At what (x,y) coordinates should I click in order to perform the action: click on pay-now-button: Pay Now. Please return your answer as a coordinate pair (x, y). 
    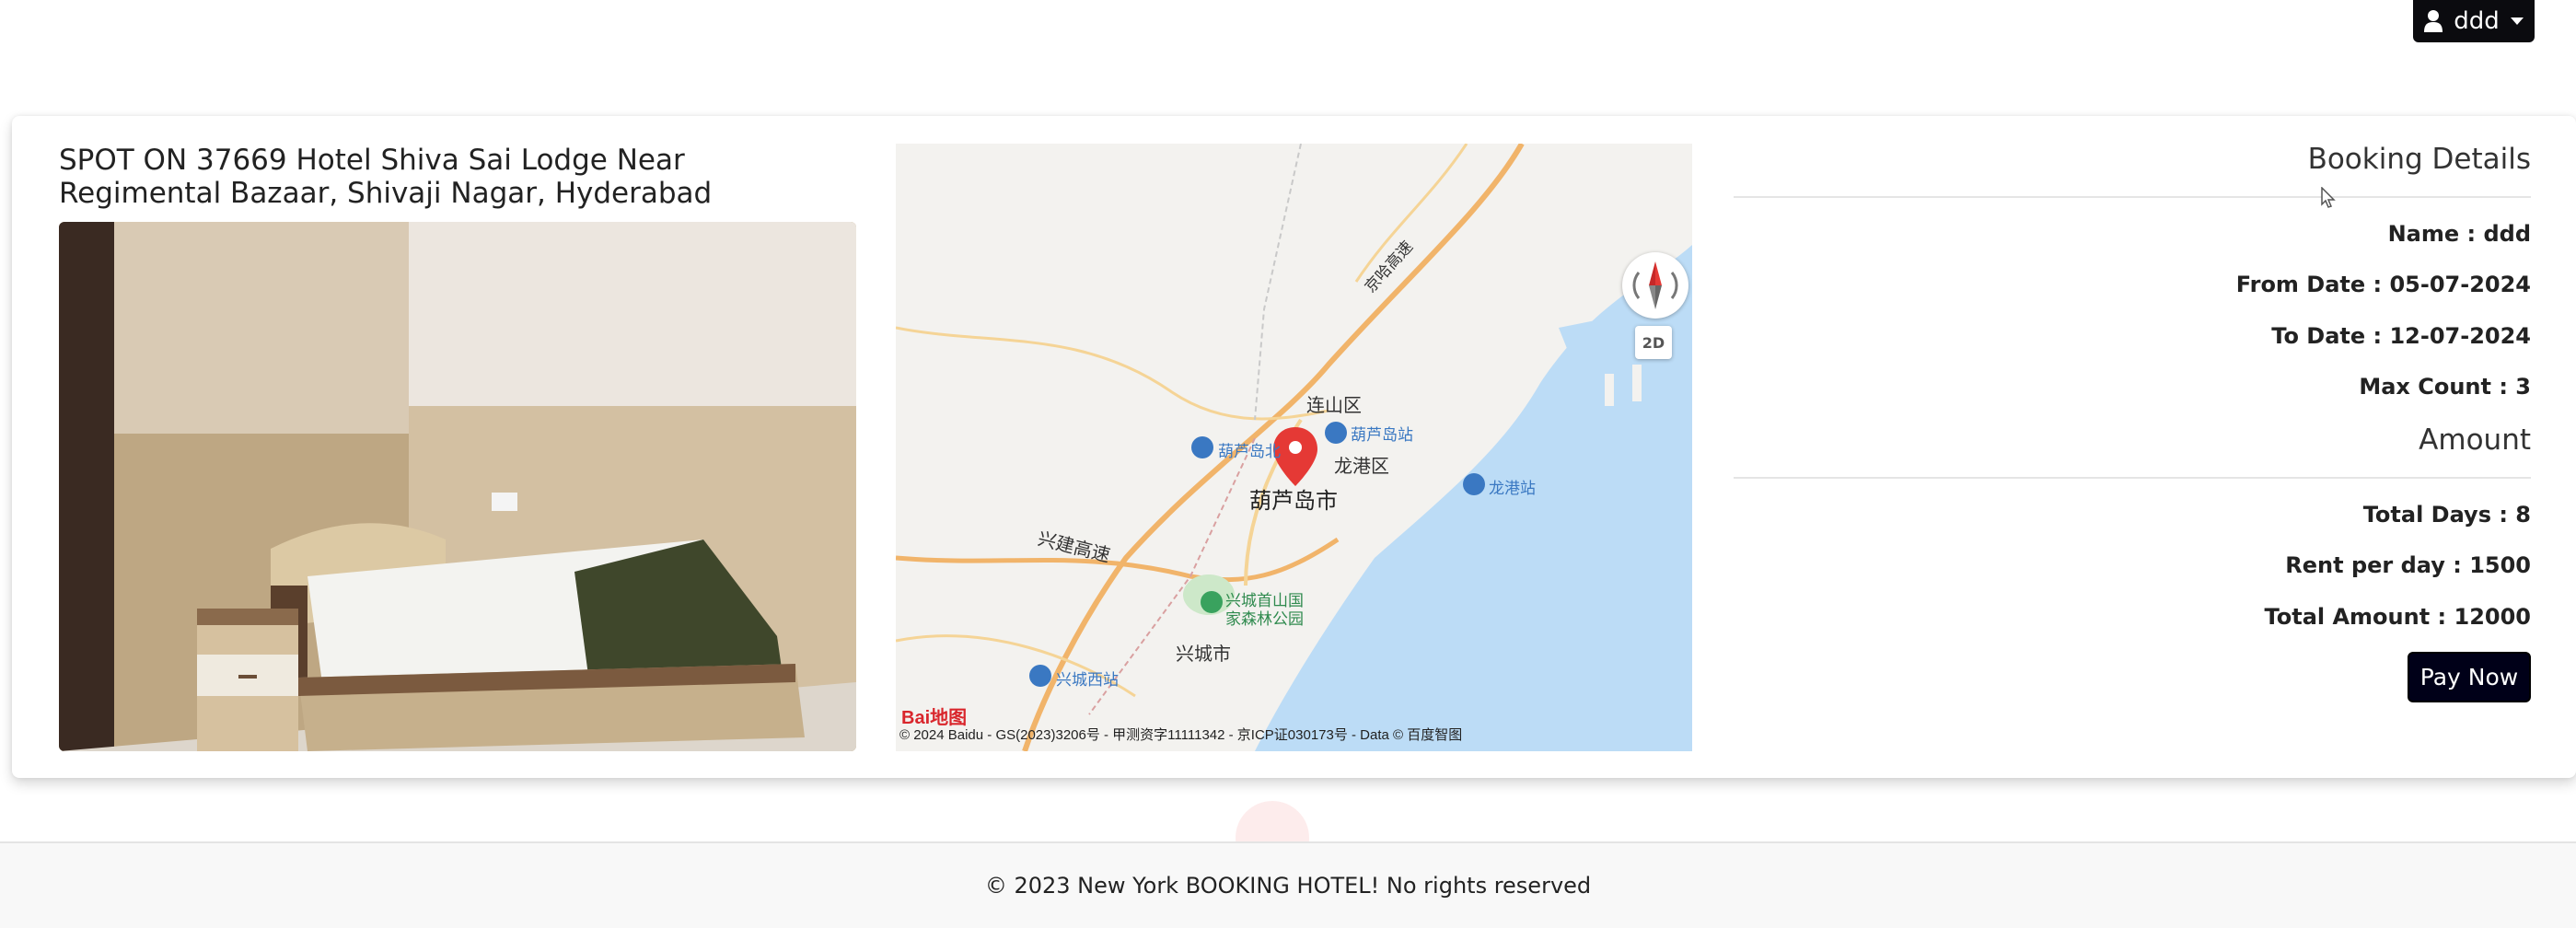
    Looking at the image, I should click on (2469, 677).